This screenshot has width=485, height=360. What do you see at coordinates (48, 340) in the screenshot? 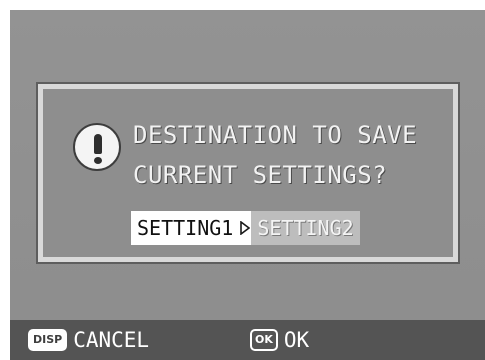
I see `disp-key-icon: DISP` at bounding box center [48, 340].